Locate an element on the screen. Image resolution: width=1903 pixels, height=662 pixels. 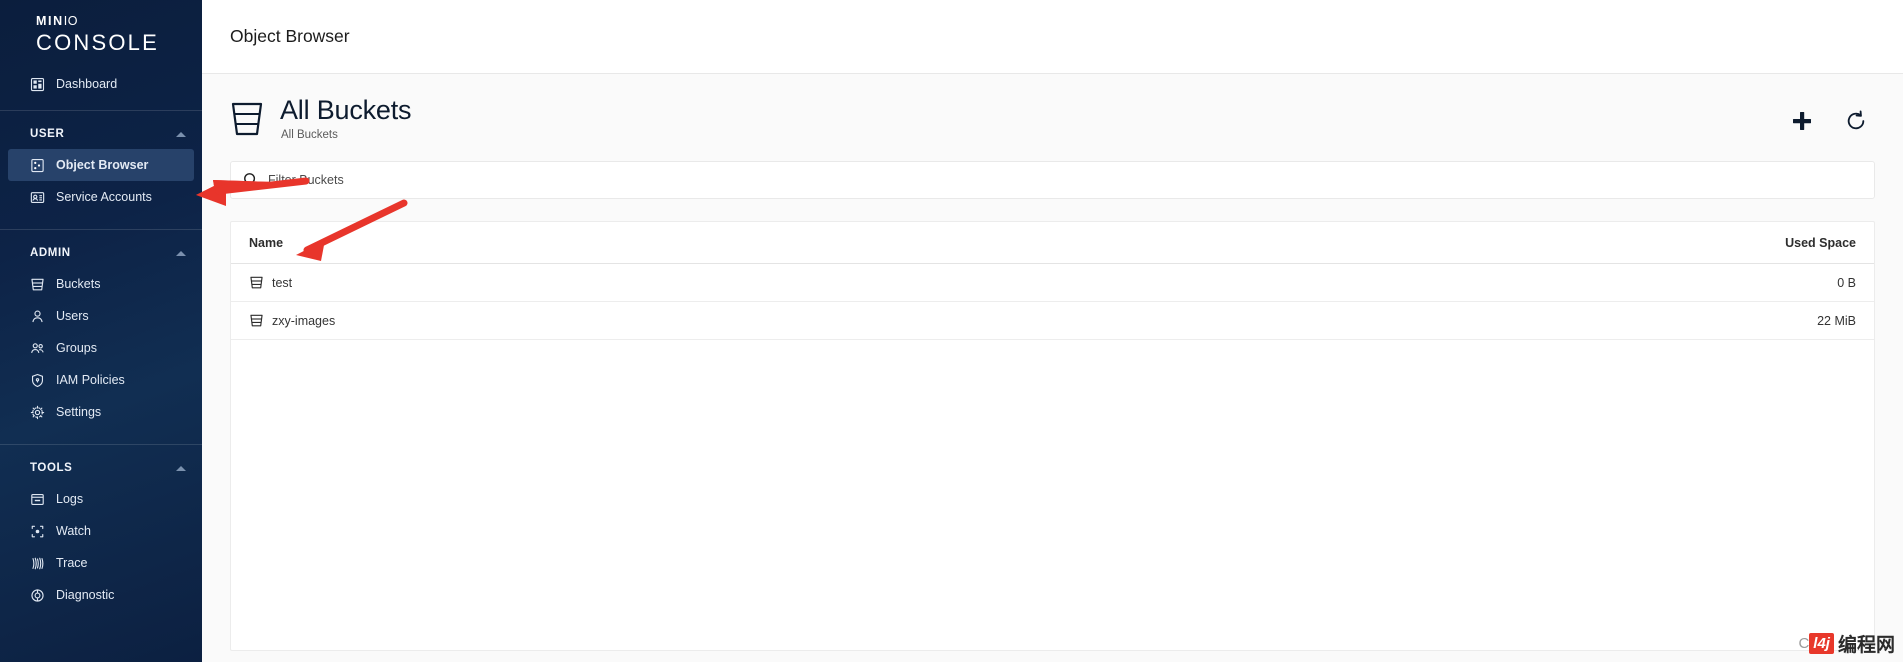
sidebar-item-buckets: Buckets is located at coordinates (101, 284).